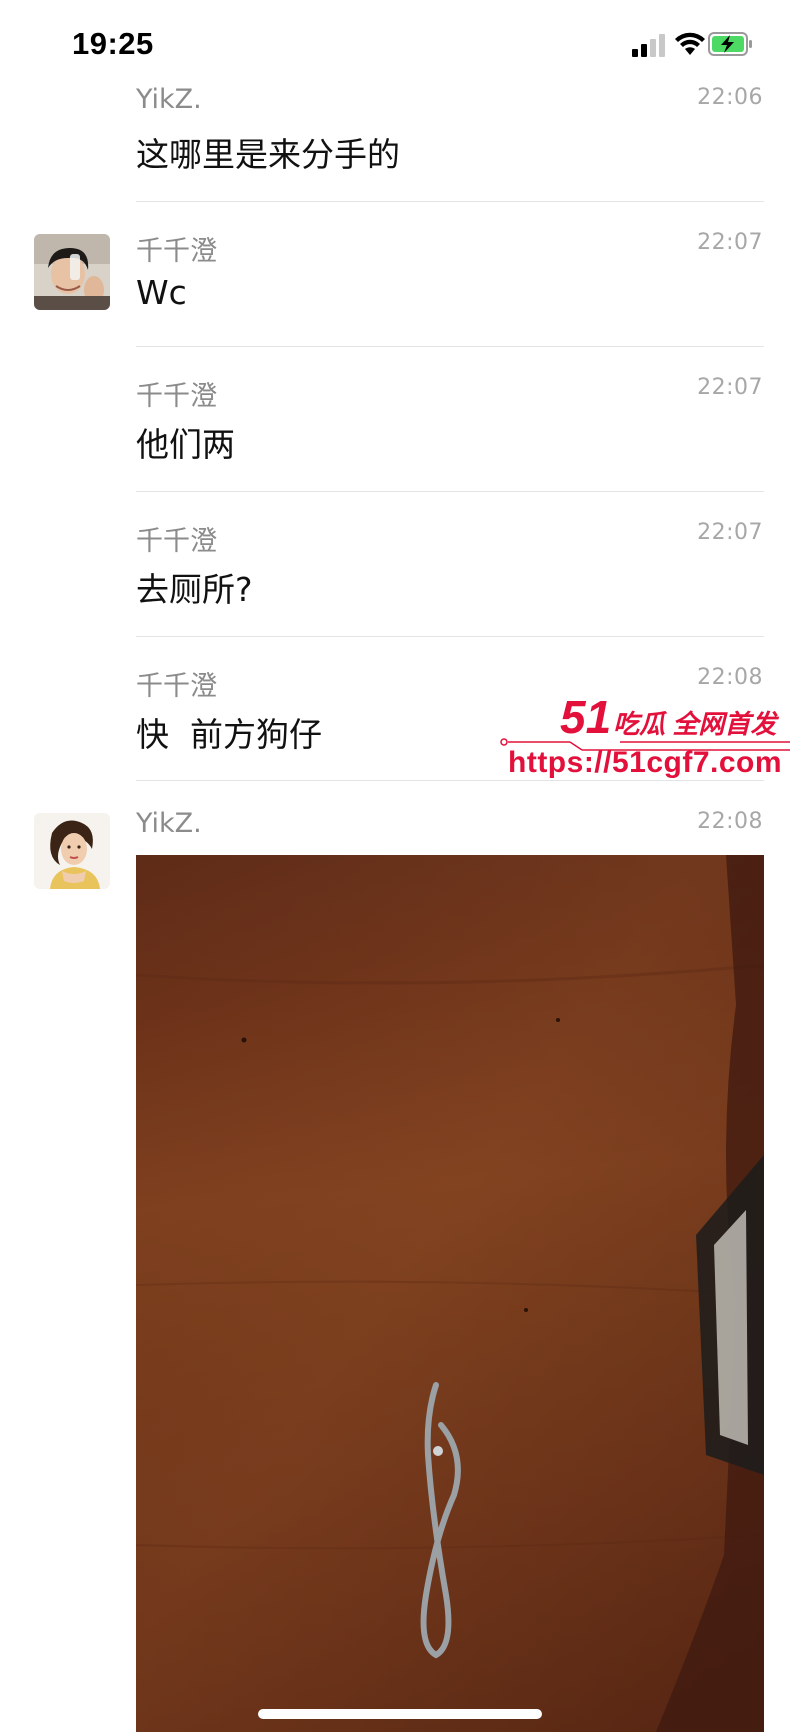 The image size is (800, 1732). Describe the element at coordinates (650, 740) in the screenshot. I see `watermark: 51吃瓜 全网首发 https://51cgf7.com` at that location.